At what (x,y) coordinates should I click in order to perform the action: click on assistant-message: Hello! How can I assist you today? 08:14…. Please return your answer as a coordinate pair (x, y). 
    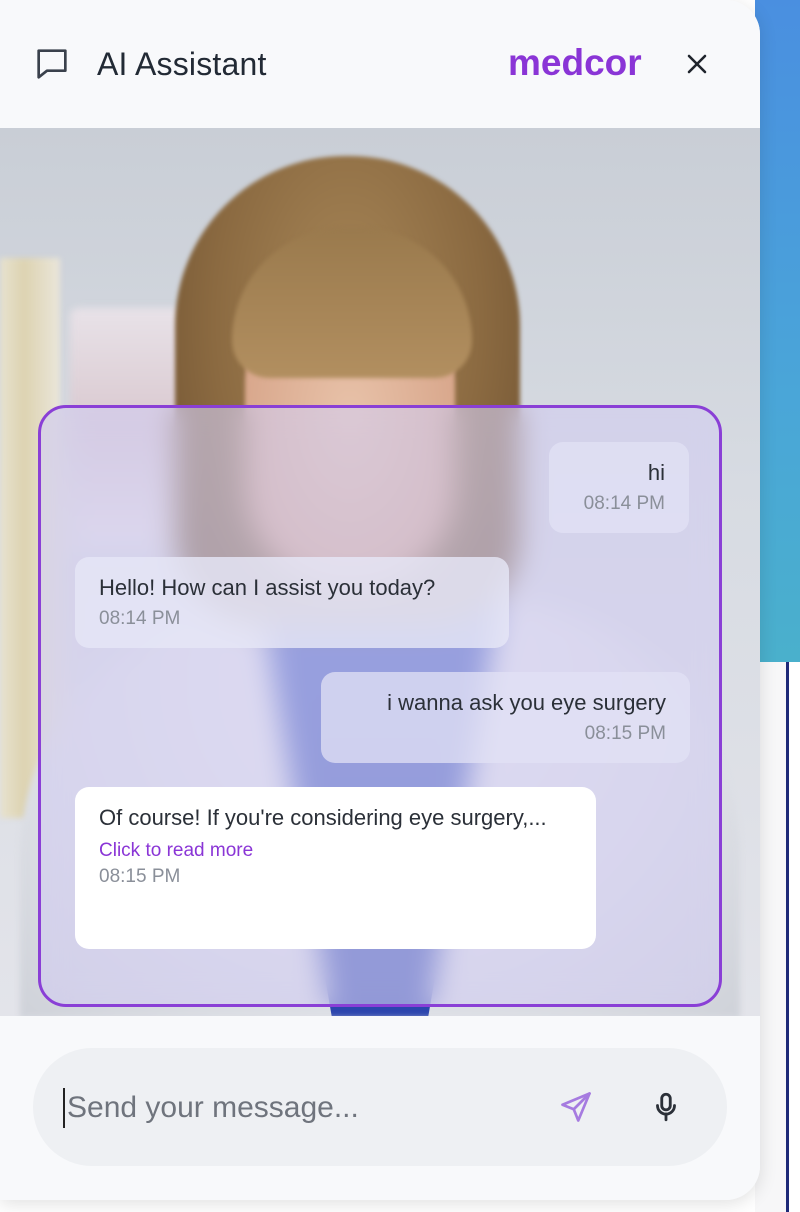
    Looking at the image, I should click on (292, 602).